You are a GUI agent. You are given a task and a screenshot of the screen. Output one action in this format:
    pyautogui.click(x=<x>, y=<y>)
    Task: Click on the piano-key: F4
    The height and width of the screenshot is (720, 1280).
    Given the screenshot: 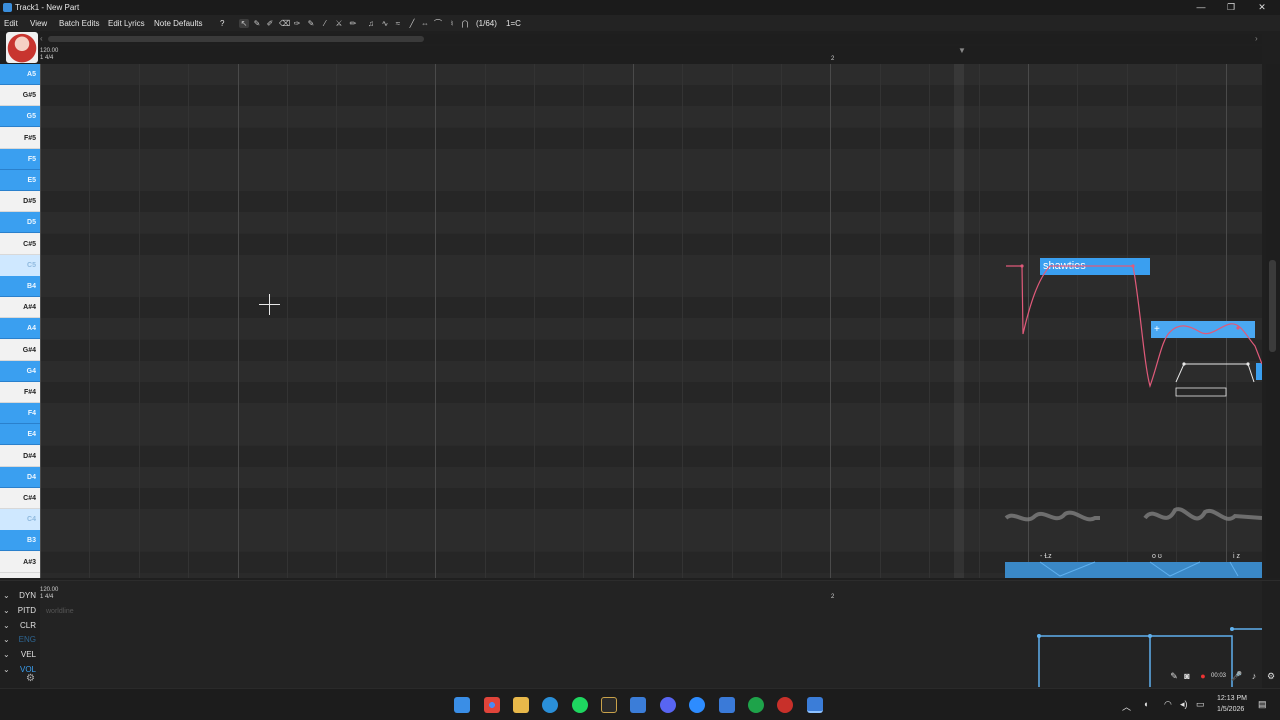 What is the action you would take?
    pyautogui.click(x=20, y=414)
    